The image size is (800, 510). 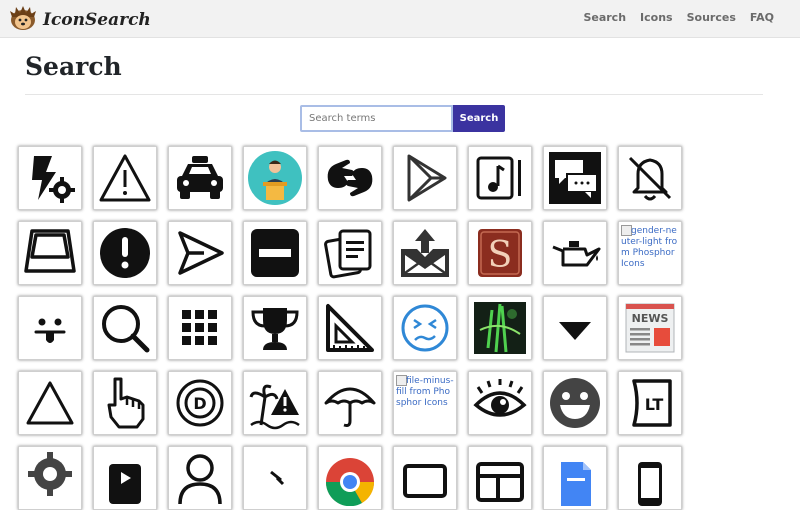 I want to click on icon-tile: LT, so click(x=650, y=403).